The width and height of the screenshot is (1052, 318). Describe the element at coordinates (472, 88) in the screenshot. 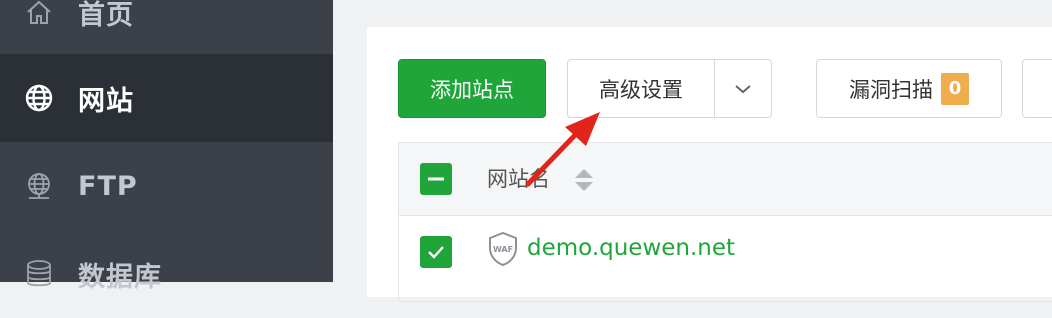

I see `add-site-button: 添加站点` at that location.